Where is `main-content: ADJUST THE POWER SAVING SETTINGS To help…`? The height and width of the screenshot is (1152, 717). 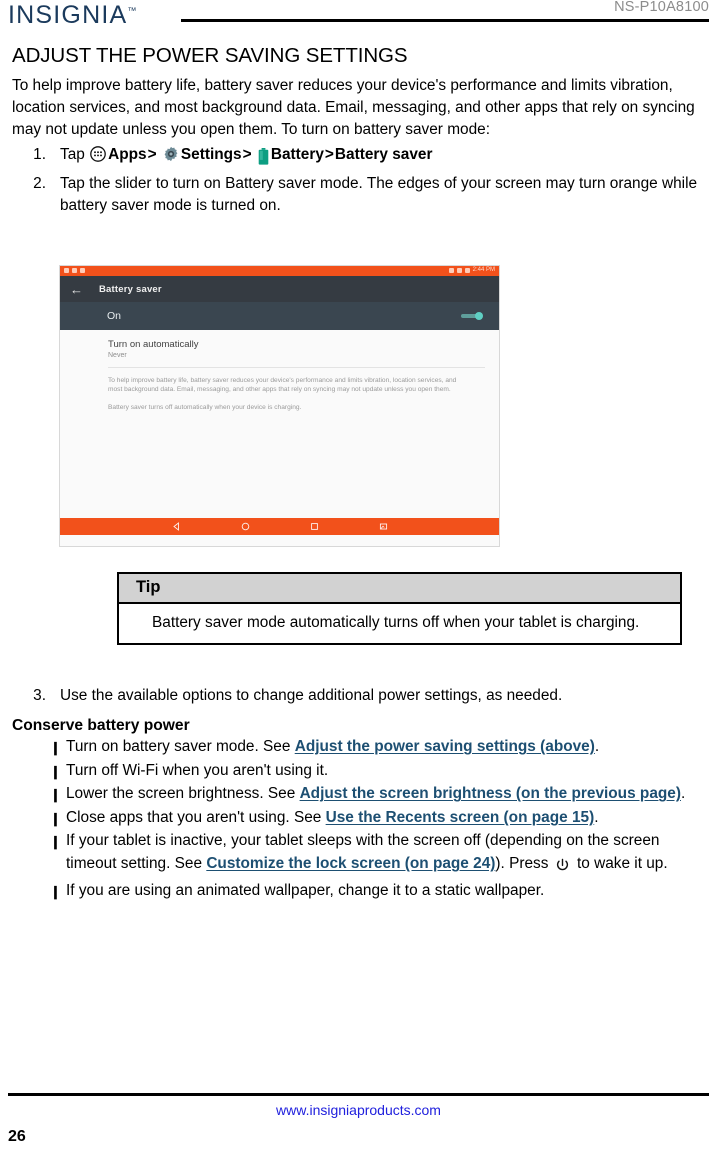 main-content: ADJUST THE POWER SAVING SETTINGS To help… is located at coordinates (360, 132).